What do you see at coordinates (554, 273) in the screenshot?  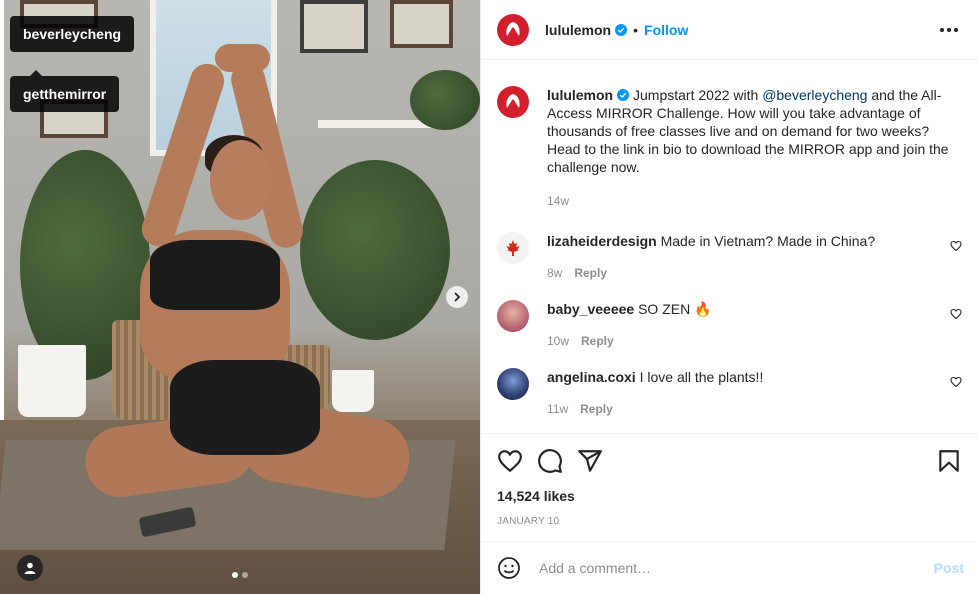 I see `comment-timestamp: 8w` at bounding box center [554, 273].